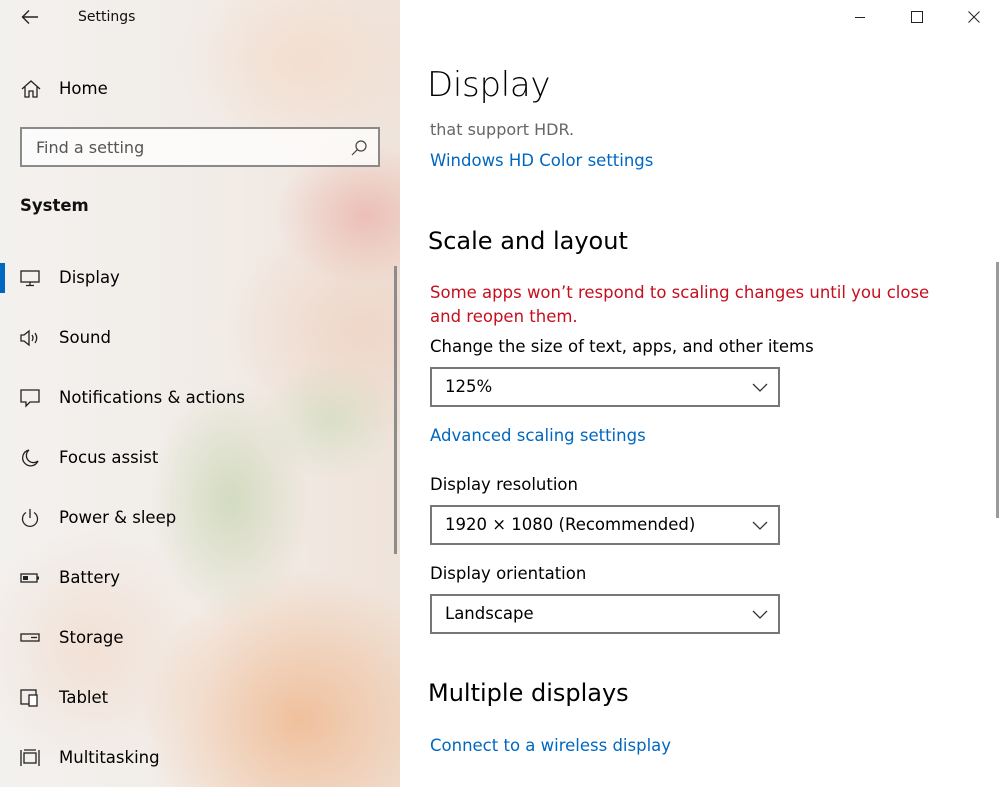 The width and height of the screenshot is (1002, 787). I want to click on multitasking-icon, so click(30, 757).